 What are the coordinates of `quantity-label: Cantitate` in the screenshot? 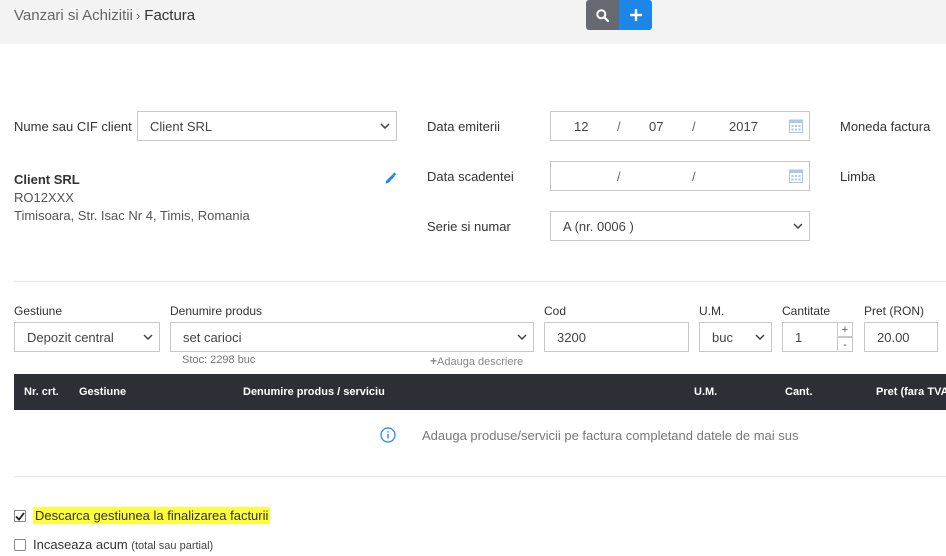 It's located at (806, 311).